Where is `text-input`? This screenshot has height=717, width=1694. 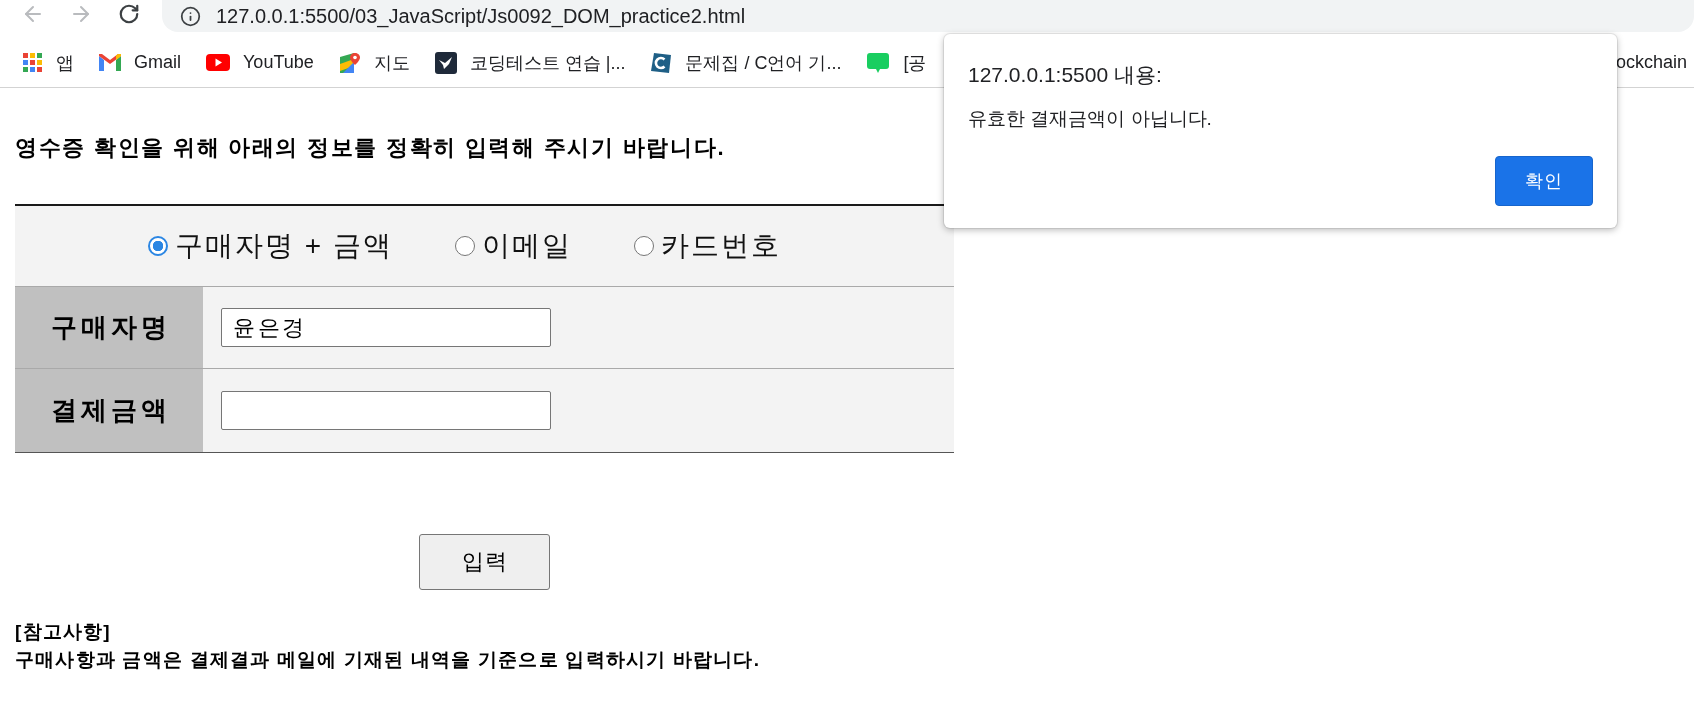
text-input is located at coordinates (386, 410).